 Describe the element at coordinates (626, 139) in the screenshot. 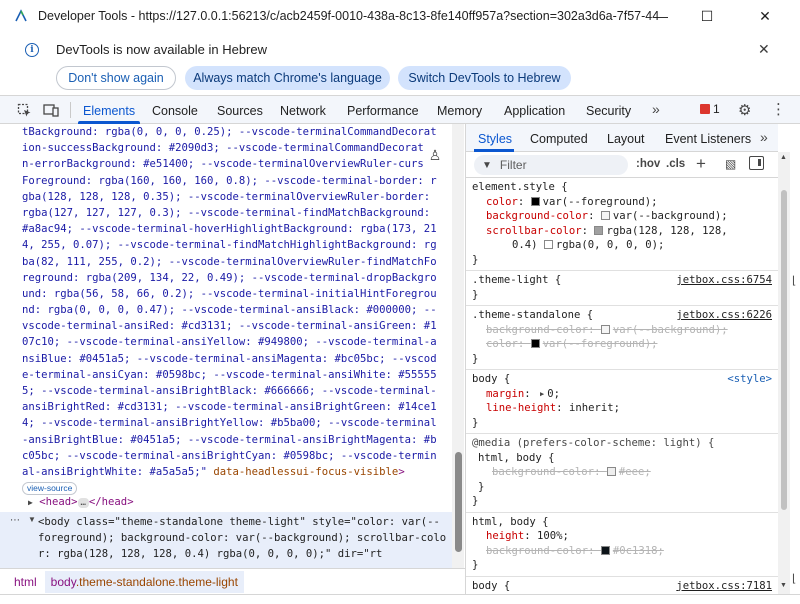

I see `tab-layout: Layout` at that location.